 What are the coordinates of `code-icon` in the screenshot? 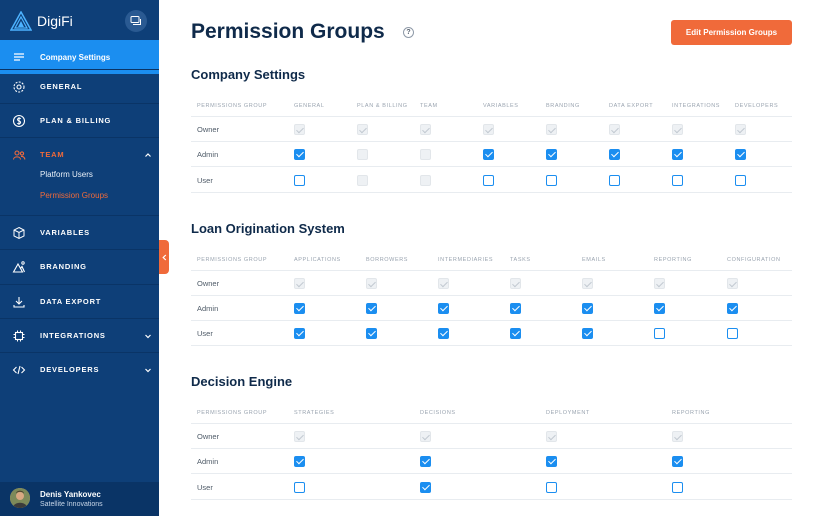 It's located at (19, 370).